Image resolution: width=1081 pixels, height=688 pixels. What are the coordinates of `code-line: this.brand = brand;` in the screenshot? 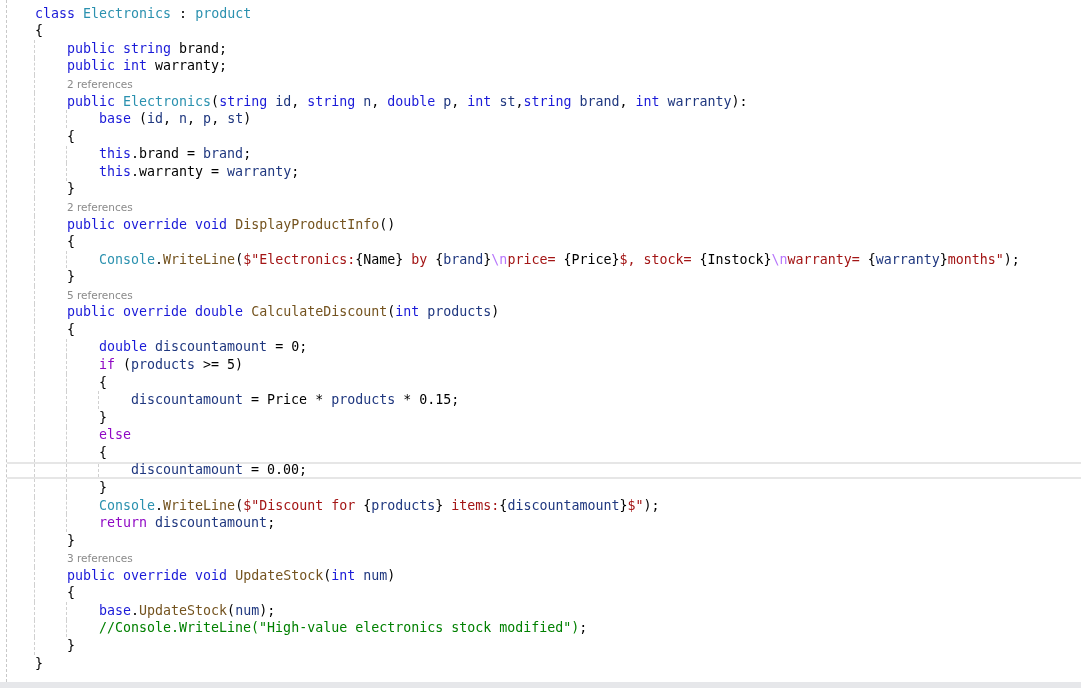 It's located at (175, 154).